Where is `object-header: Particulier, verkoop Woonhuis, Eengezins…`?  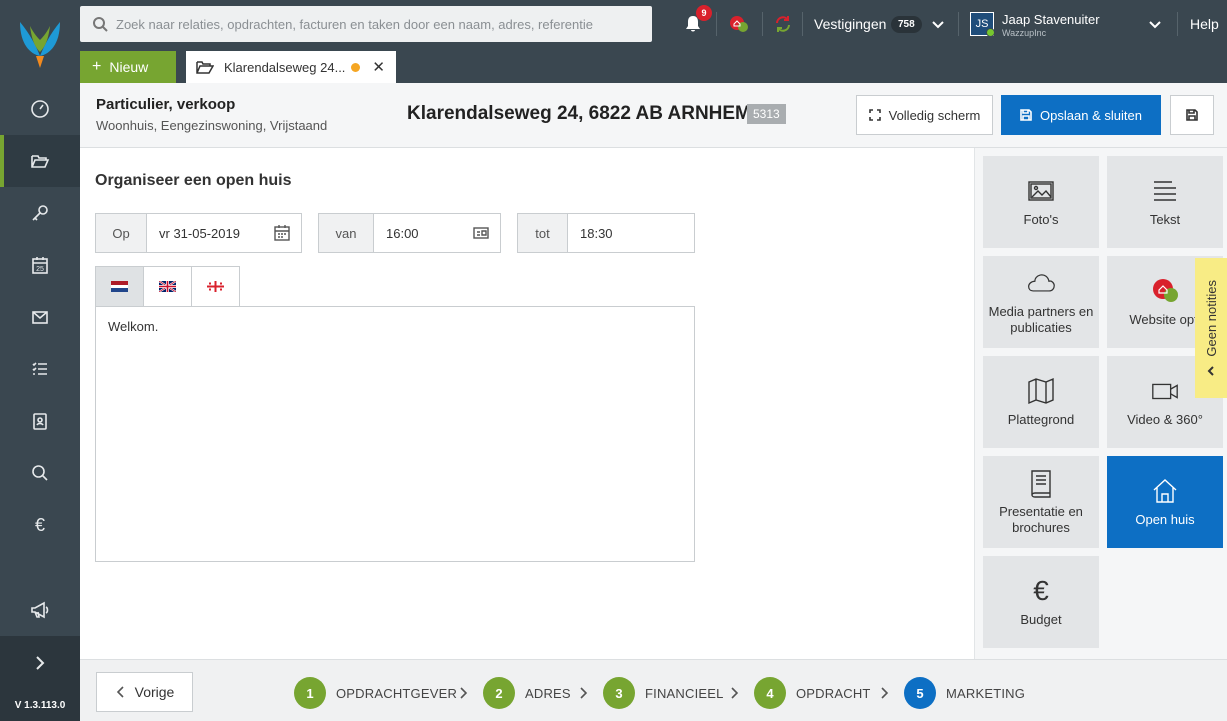 object-header: Particulier, verkoop Woonhuis, Eengezins… is located at coordinates (653, 115).